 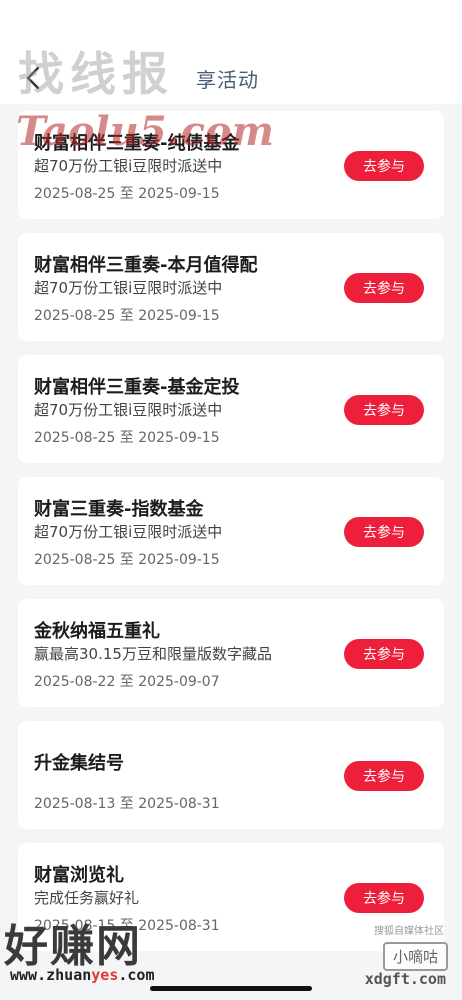 I want to click on activity-title: 财富三重奏-指数基金, so click(x=119, y=509).